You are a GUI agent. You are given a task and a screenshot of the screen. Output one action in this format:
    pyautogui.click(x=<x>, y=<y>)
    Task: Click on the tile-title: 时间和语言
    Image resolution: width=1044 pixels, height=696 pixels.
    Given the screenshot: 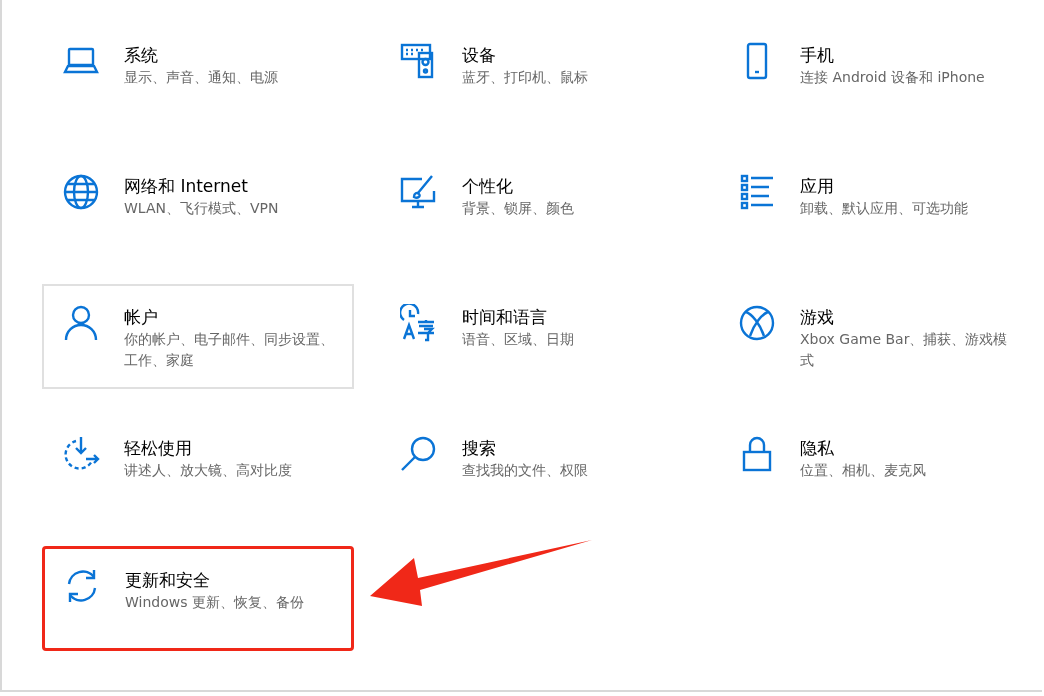 What is the action you would take?
    pyautogui.click(x=505, y=317)
    